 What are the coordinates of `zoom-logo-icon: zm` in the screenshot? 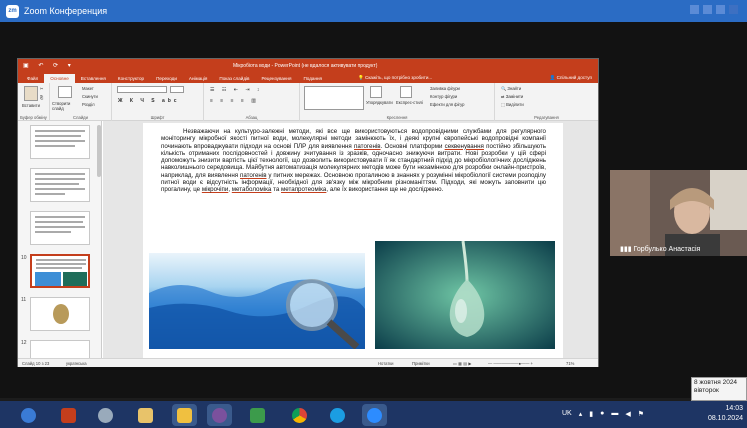 It's located at (12, 11).